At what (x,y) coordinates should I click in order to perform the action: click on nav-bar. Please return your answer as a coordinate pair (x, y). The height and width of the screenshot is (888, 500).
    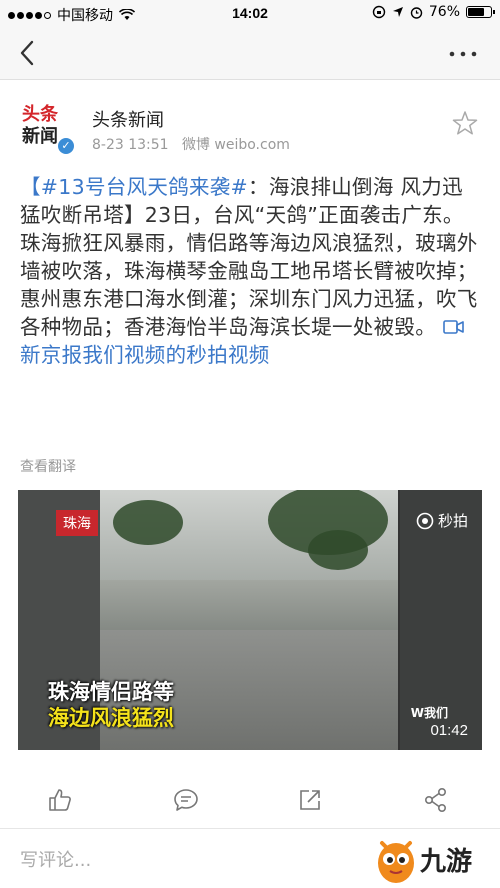
    Looking at the image, I should click on (250, 54).